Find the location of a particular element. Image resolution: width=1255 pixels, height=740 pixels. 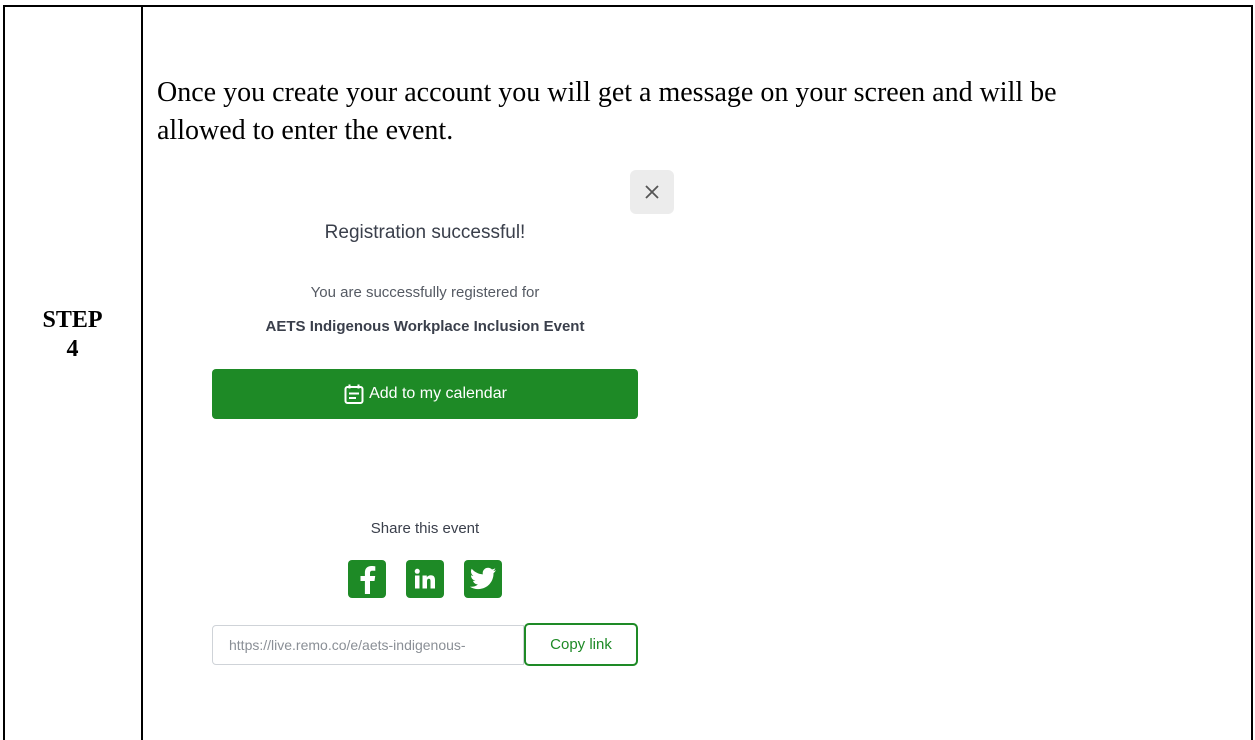

close-button is located at coordinates (652, 192).